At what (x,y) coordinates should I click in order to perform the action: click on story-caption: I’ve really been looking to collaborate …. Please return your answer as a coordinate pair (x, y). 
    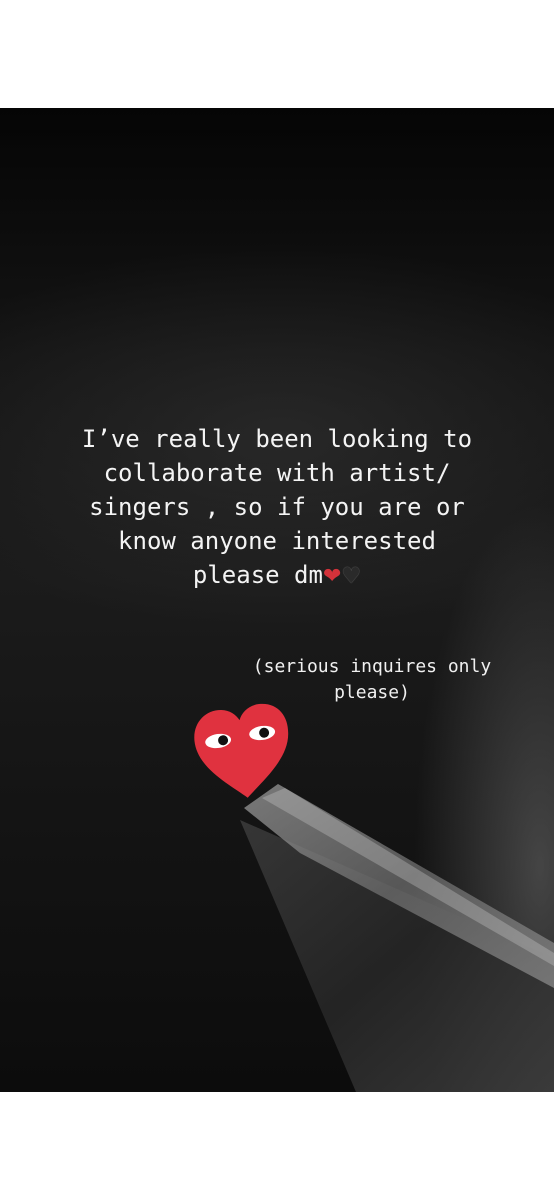
    Looking at the image, I should click on (277, 508).